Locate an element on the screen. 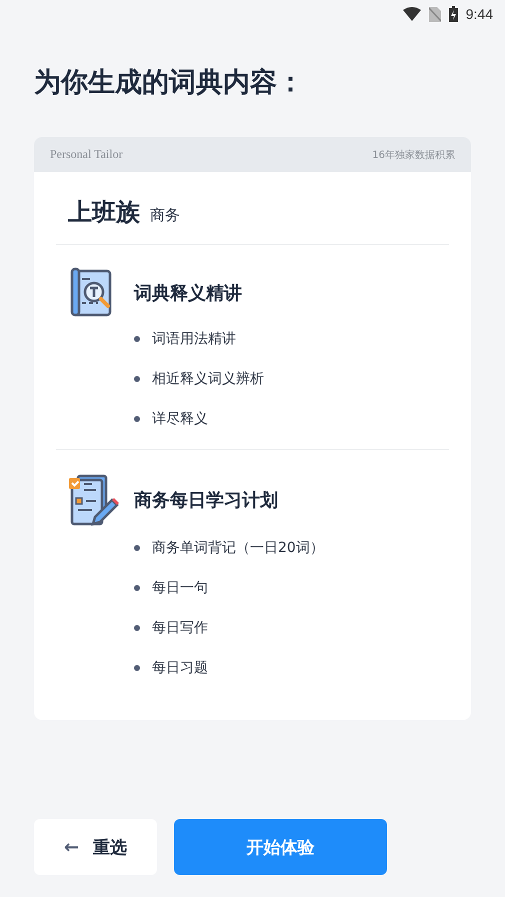 The width and height of the screenshot is (505, 897). feature-item: 词语用法精讲 is located at coordinates (194, 339).